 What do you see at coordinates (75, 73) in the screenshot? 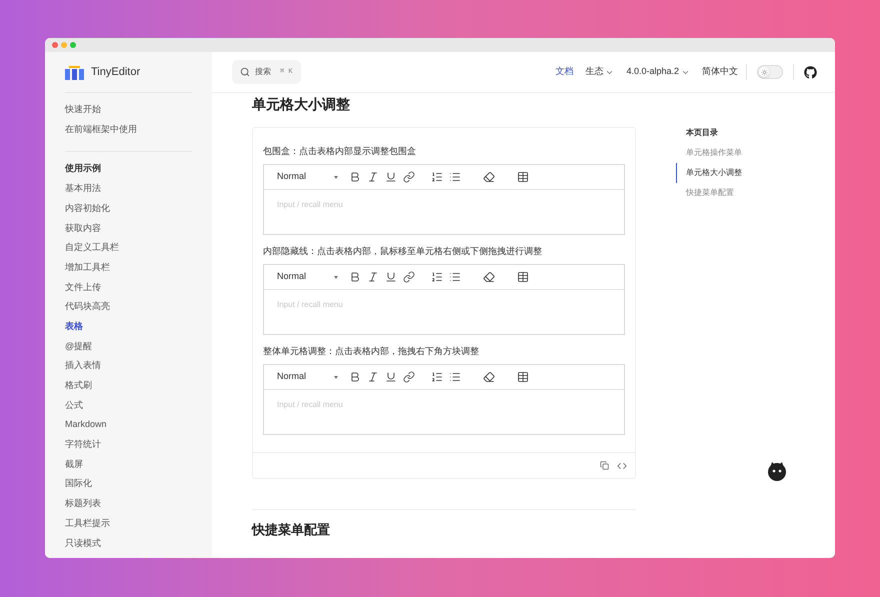
I see `logo-icon` at bounding box center [75, 73].